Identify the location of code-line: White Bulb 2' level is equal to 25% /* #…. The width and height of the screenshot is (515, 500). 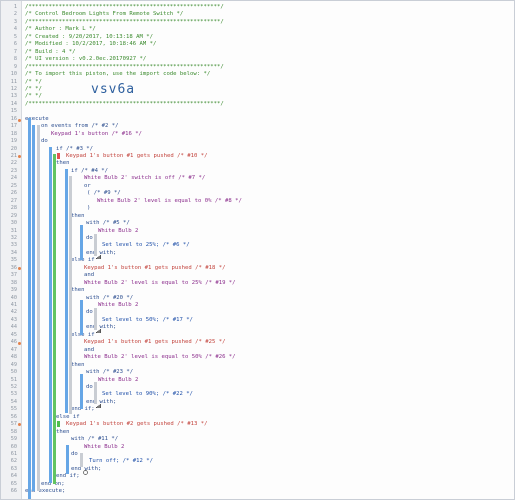
(297, 284).